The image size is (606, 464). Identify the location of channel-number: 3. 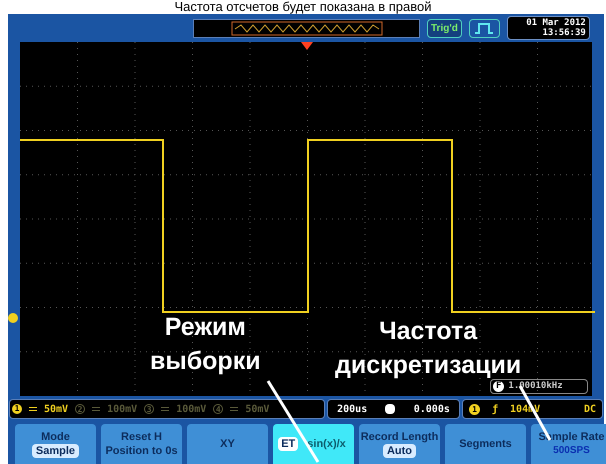
(149, 409).